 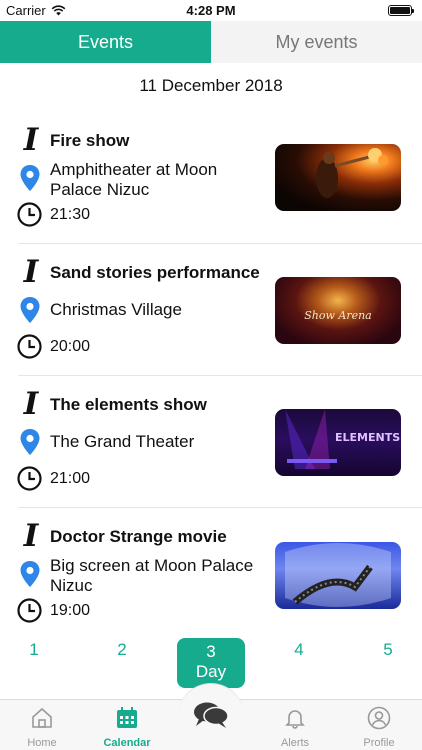 I want to click on event-time: 19:00, so click(x=70, y=610).